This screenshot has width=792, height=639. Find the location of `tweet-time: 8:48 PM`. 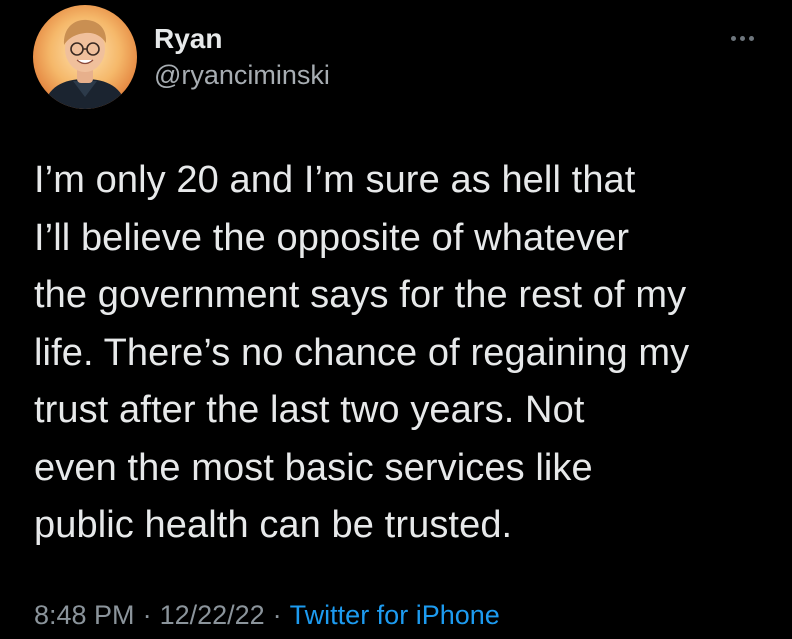

tweet-time: 8:48 PM is located at coordinates (84, 615).